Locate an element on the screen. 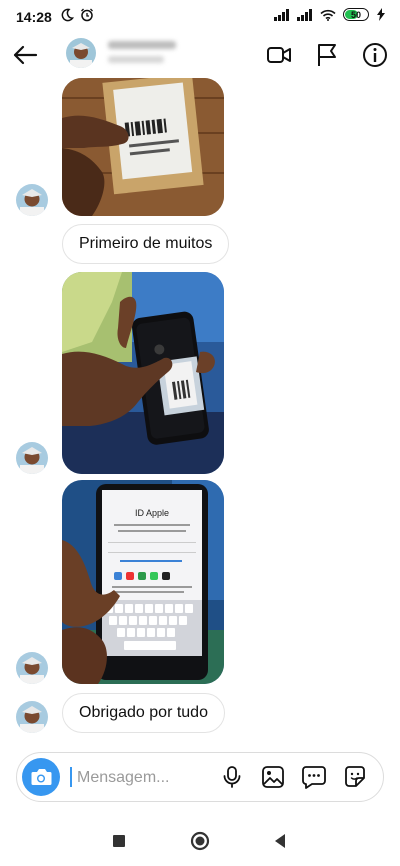 Image resolution: width=400 pixels, height=866 pixels. message-input is located at coordinates (147, 778).